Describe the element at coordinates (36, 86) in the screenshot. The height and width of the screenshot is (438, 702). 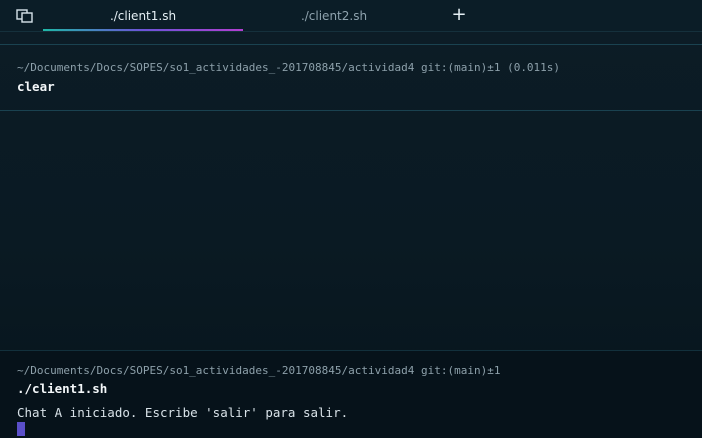
I see `command-text: clear` at that location.